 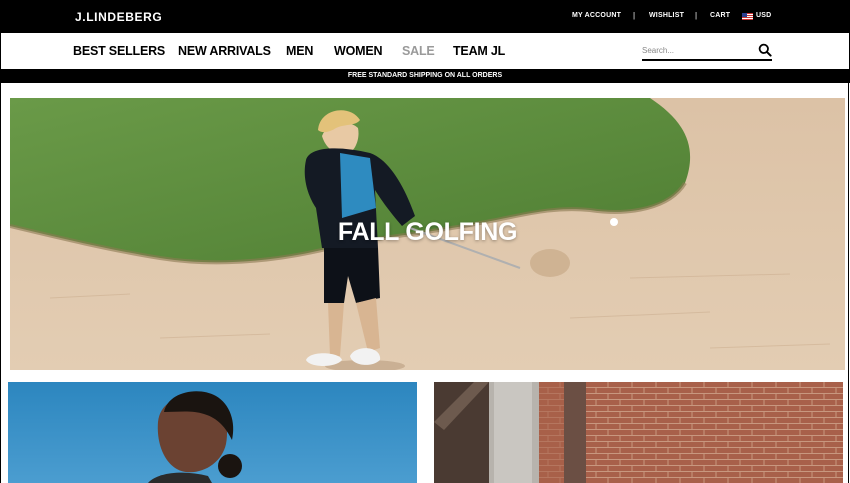 I want to click on promo-tile-women, so click(x=212, y=432).